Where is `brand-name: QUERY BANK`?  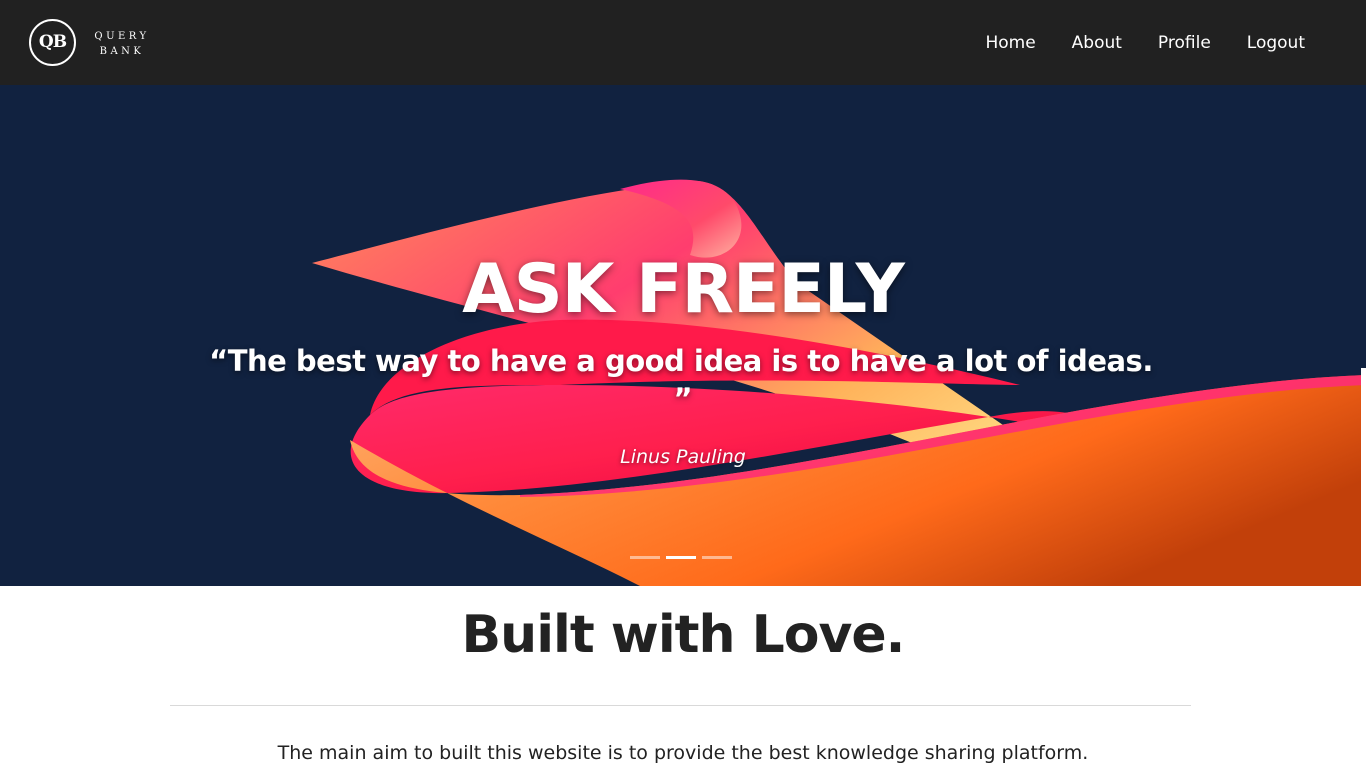 brand-name: QUERY BANK is located at coordinates (122, 44).